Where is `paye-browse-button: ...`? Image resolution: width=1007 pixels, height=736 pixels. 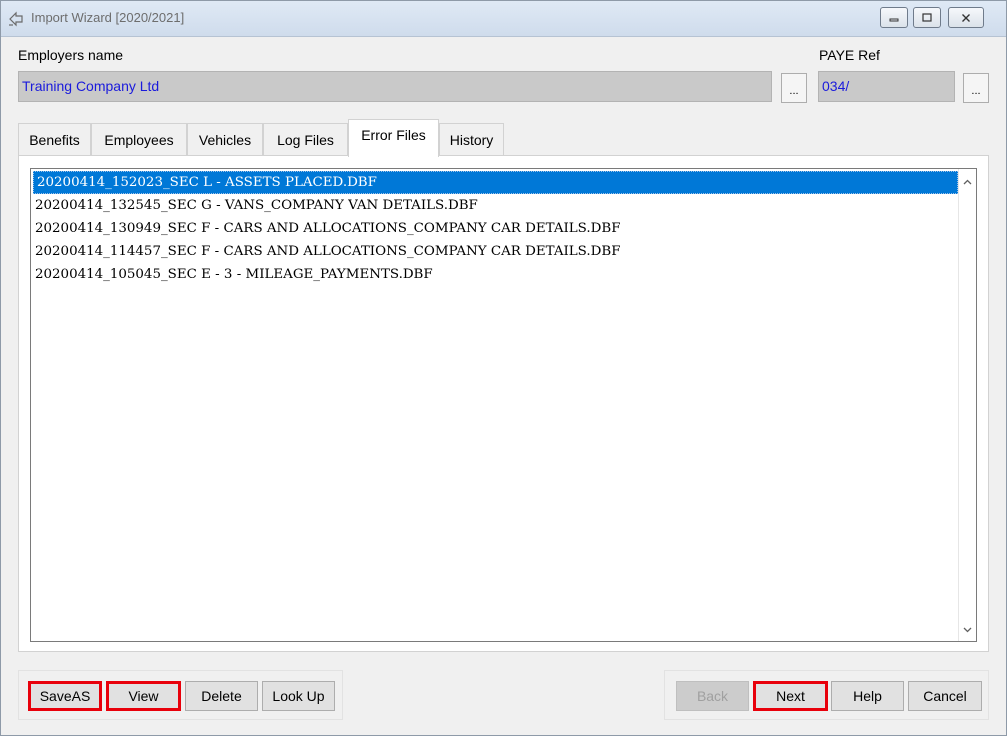 paye-browse-button: ... is located at coordinates (976, 88).